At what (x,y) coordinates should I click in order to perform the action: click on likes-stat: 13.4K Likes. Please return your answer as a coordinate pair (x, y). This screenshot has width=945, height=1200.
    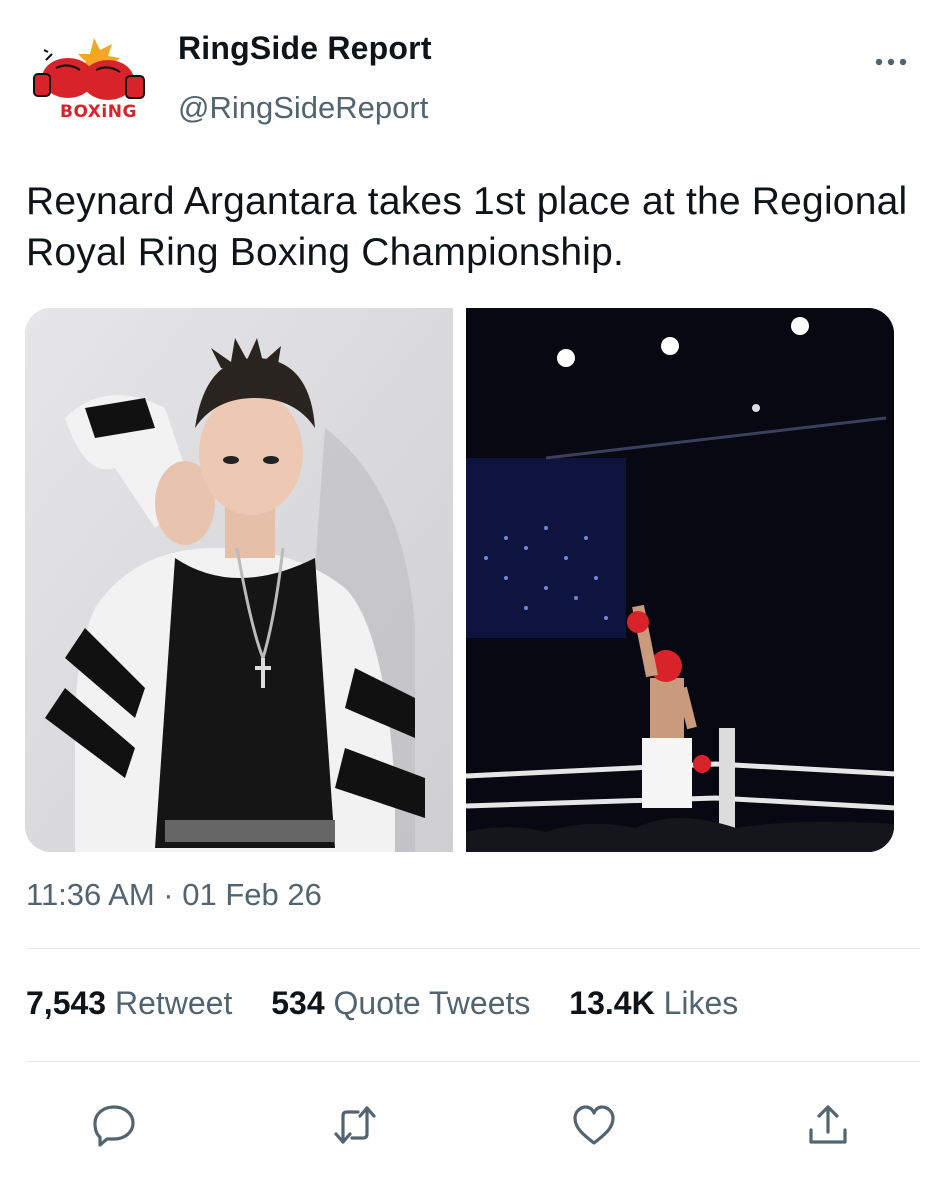
    Looking at the image, I should click on (653, 1003).